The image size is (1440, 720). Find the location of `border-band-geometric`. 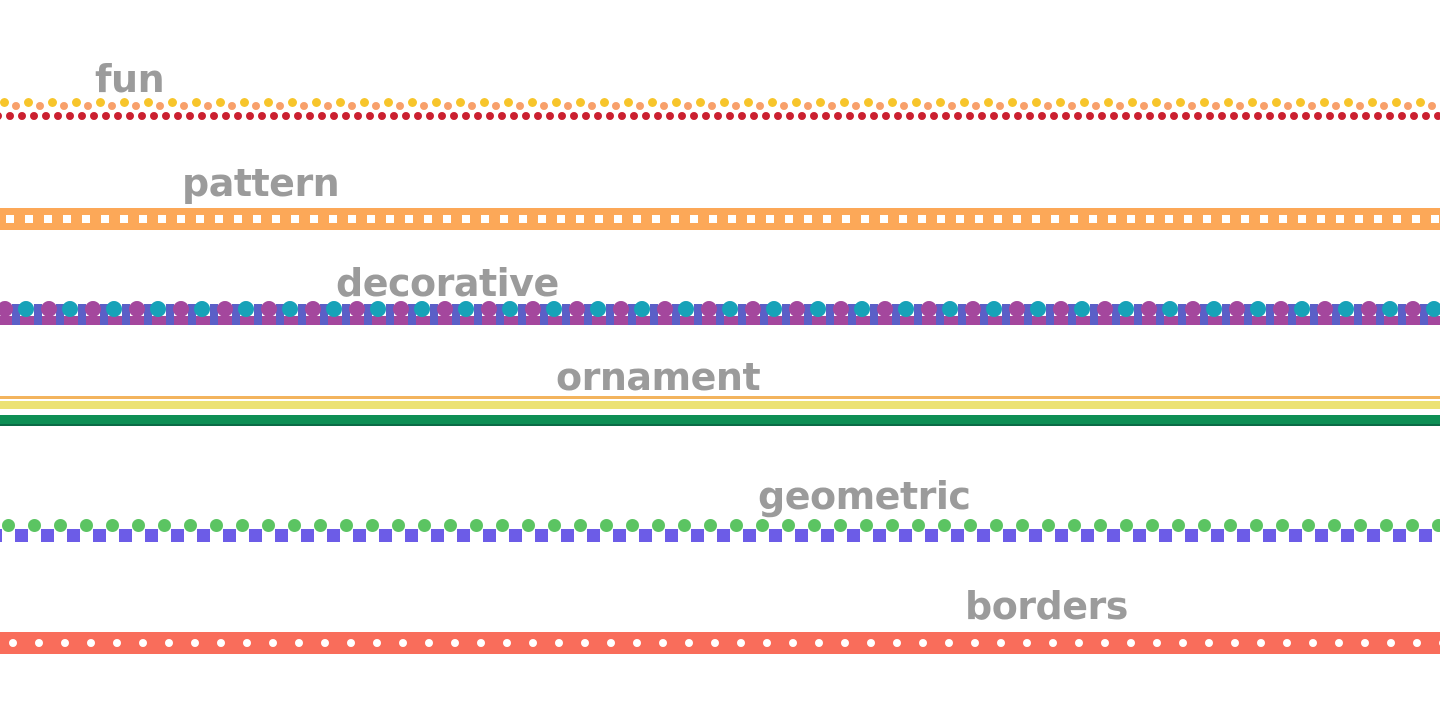

border-band-geometric is located at coordinates (720, 533).